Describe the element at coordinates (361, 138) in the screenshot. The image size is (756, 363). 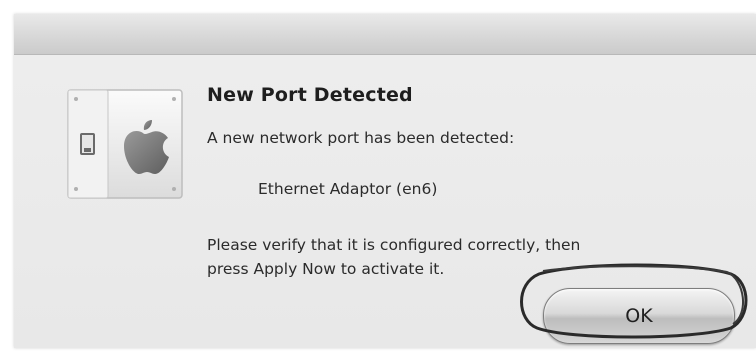
I see `dialog-message: A new network port has been detected:` at that location.